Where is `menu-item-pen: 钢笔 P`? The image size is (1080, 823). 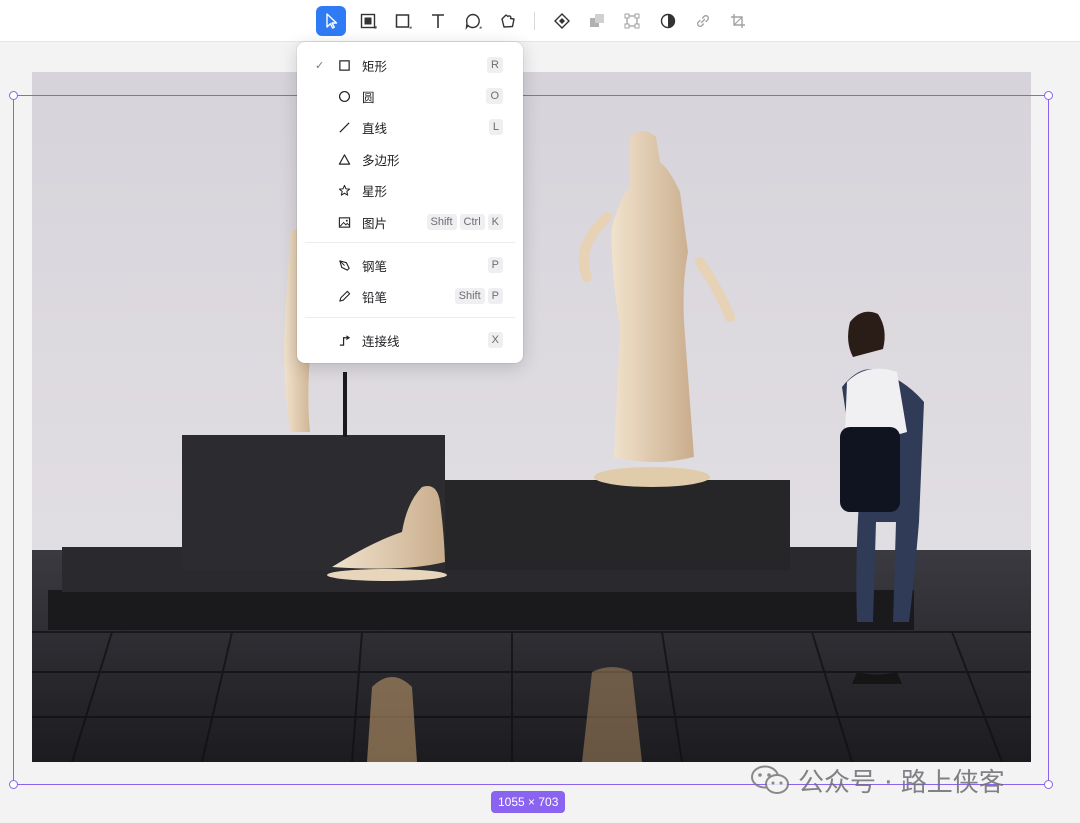 menu-item-pen: 钢笔 P is located at coordinates (410, 265).